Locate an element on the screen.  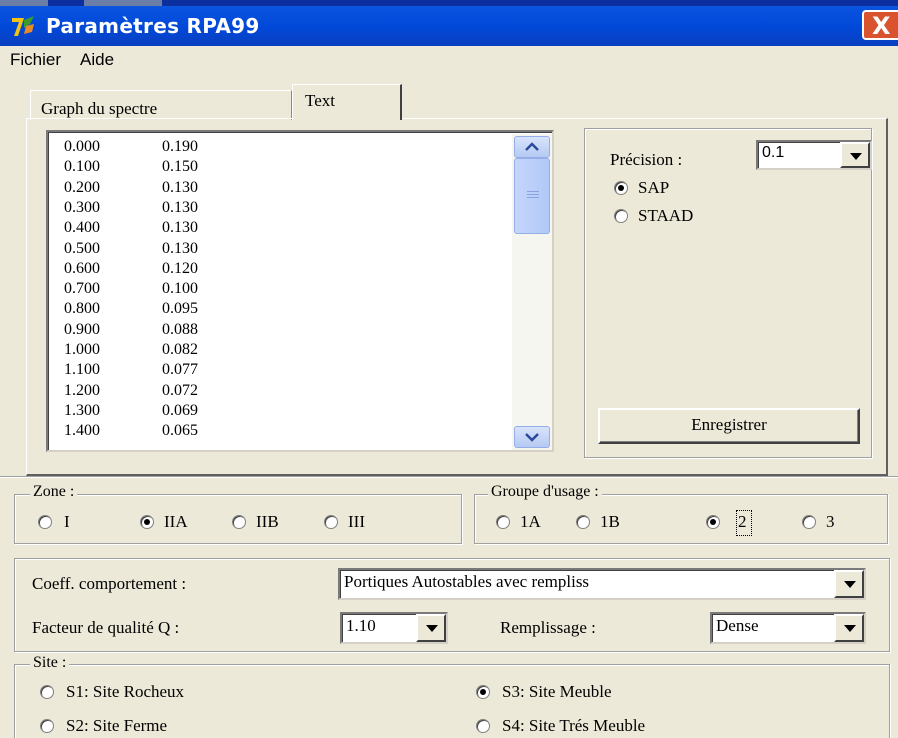
tab-text: Text is located at coordinates (347, 102).